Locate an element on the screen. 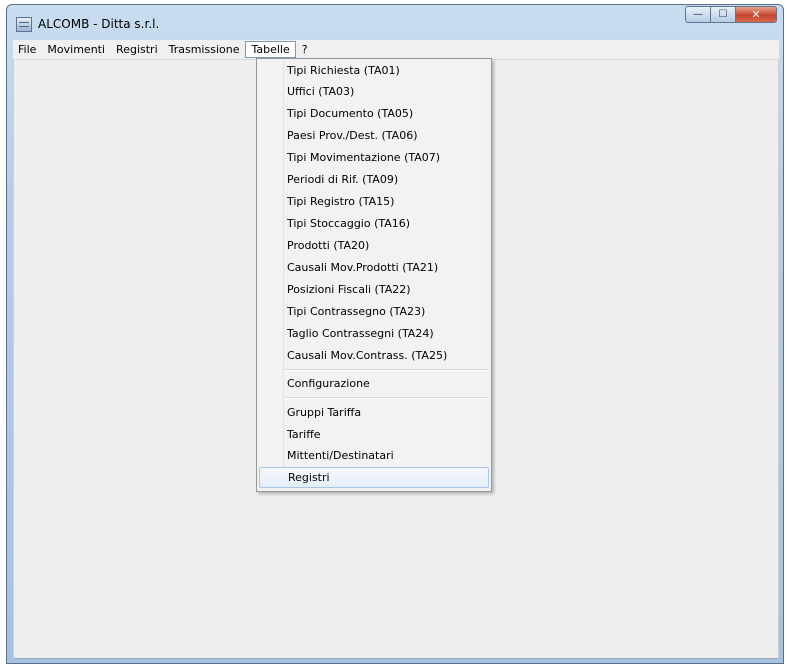 Image resolution: width=787 pixels, height=671 pixels. app-icon is located at coordinates (24, 24).